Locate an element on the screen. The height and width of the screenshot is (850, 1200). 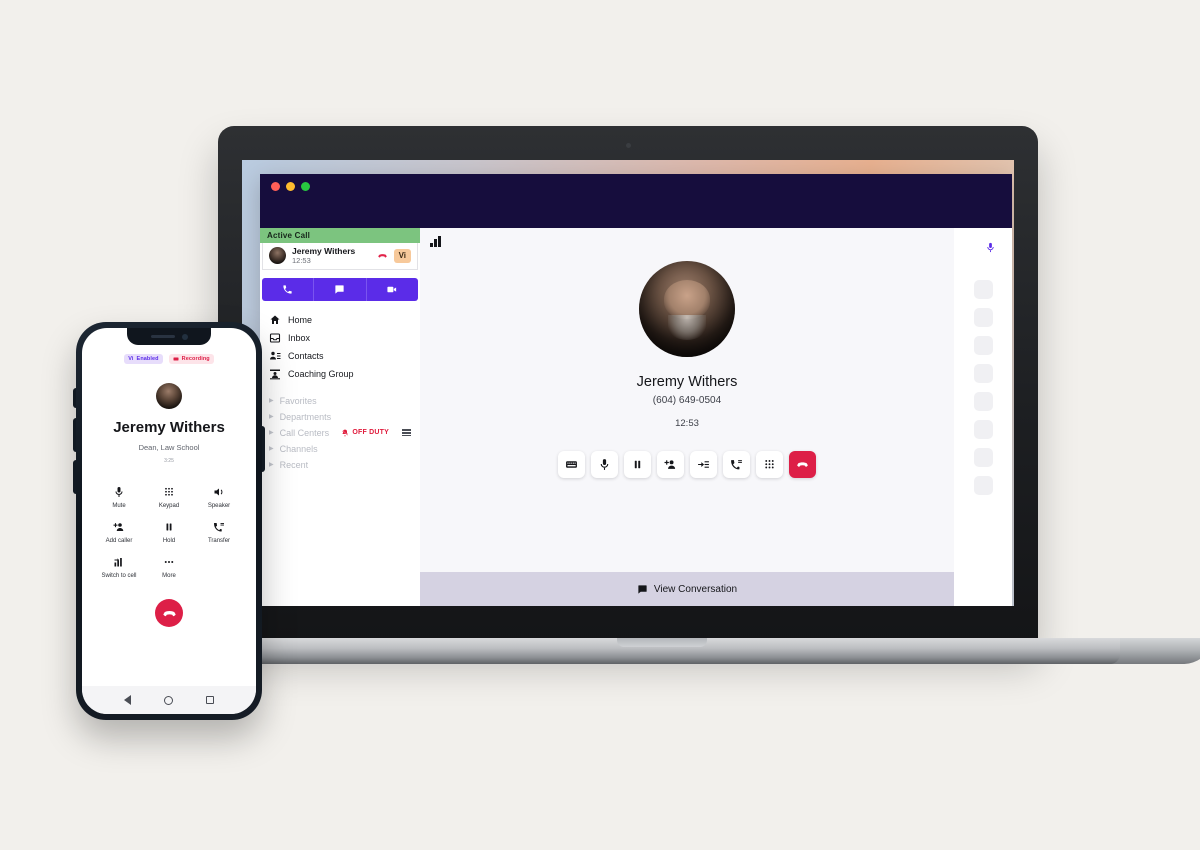
phone-number: (604) 649-0504 is located at coordinates (687, 400).